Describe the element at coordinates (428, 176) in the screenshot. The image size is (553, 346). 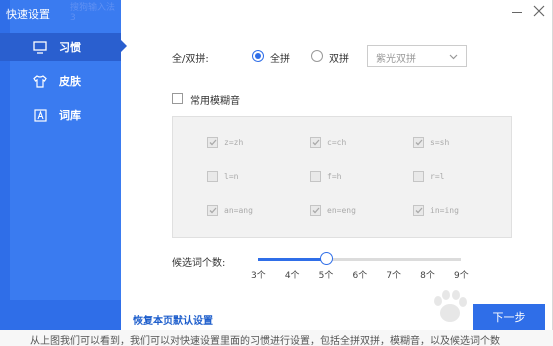
I see `fuzzy-pair-r-l: r=l` at that location.